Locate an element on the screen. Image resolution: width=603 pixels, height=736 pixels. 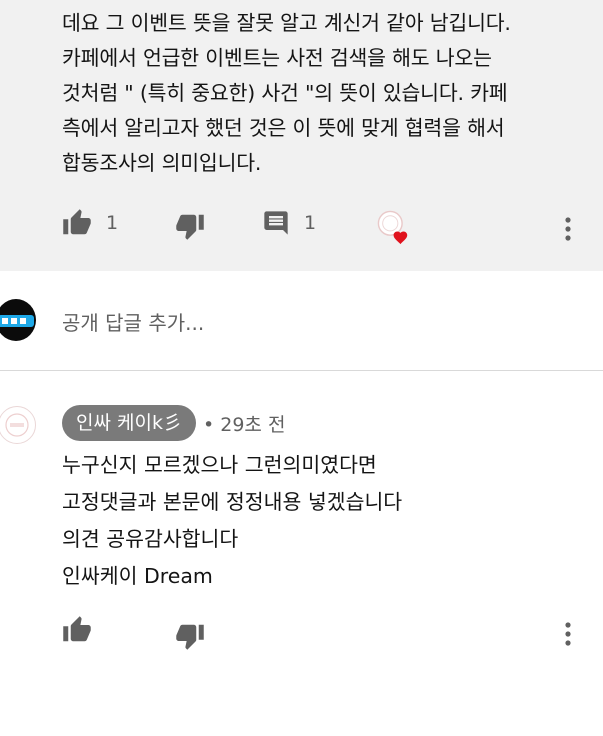
user-avatar is located at coordinates (18, 320).